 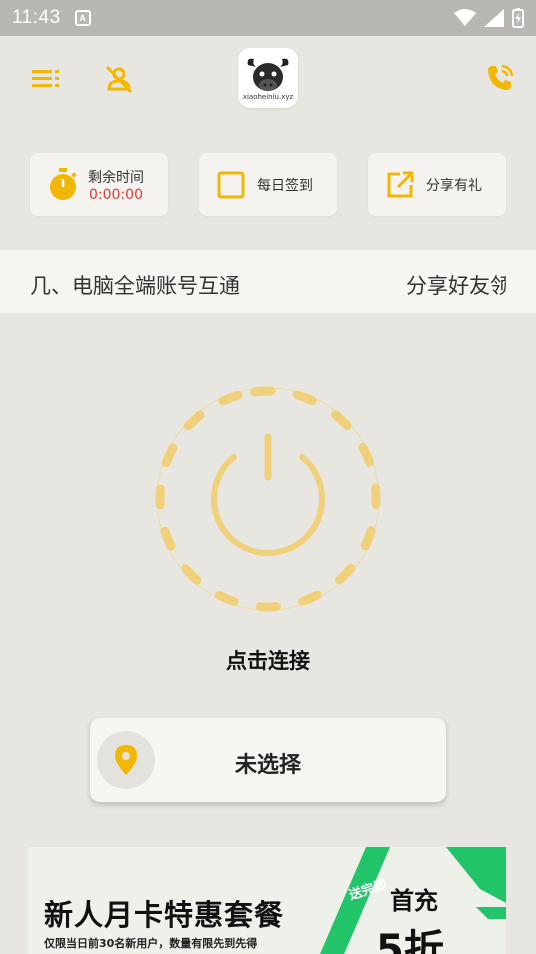 What do you see at coordinates (135, 286) in the screenshot?
I see `marquee-text-1: 几、电脑全端账号互通` at bounding box center [135, 286].